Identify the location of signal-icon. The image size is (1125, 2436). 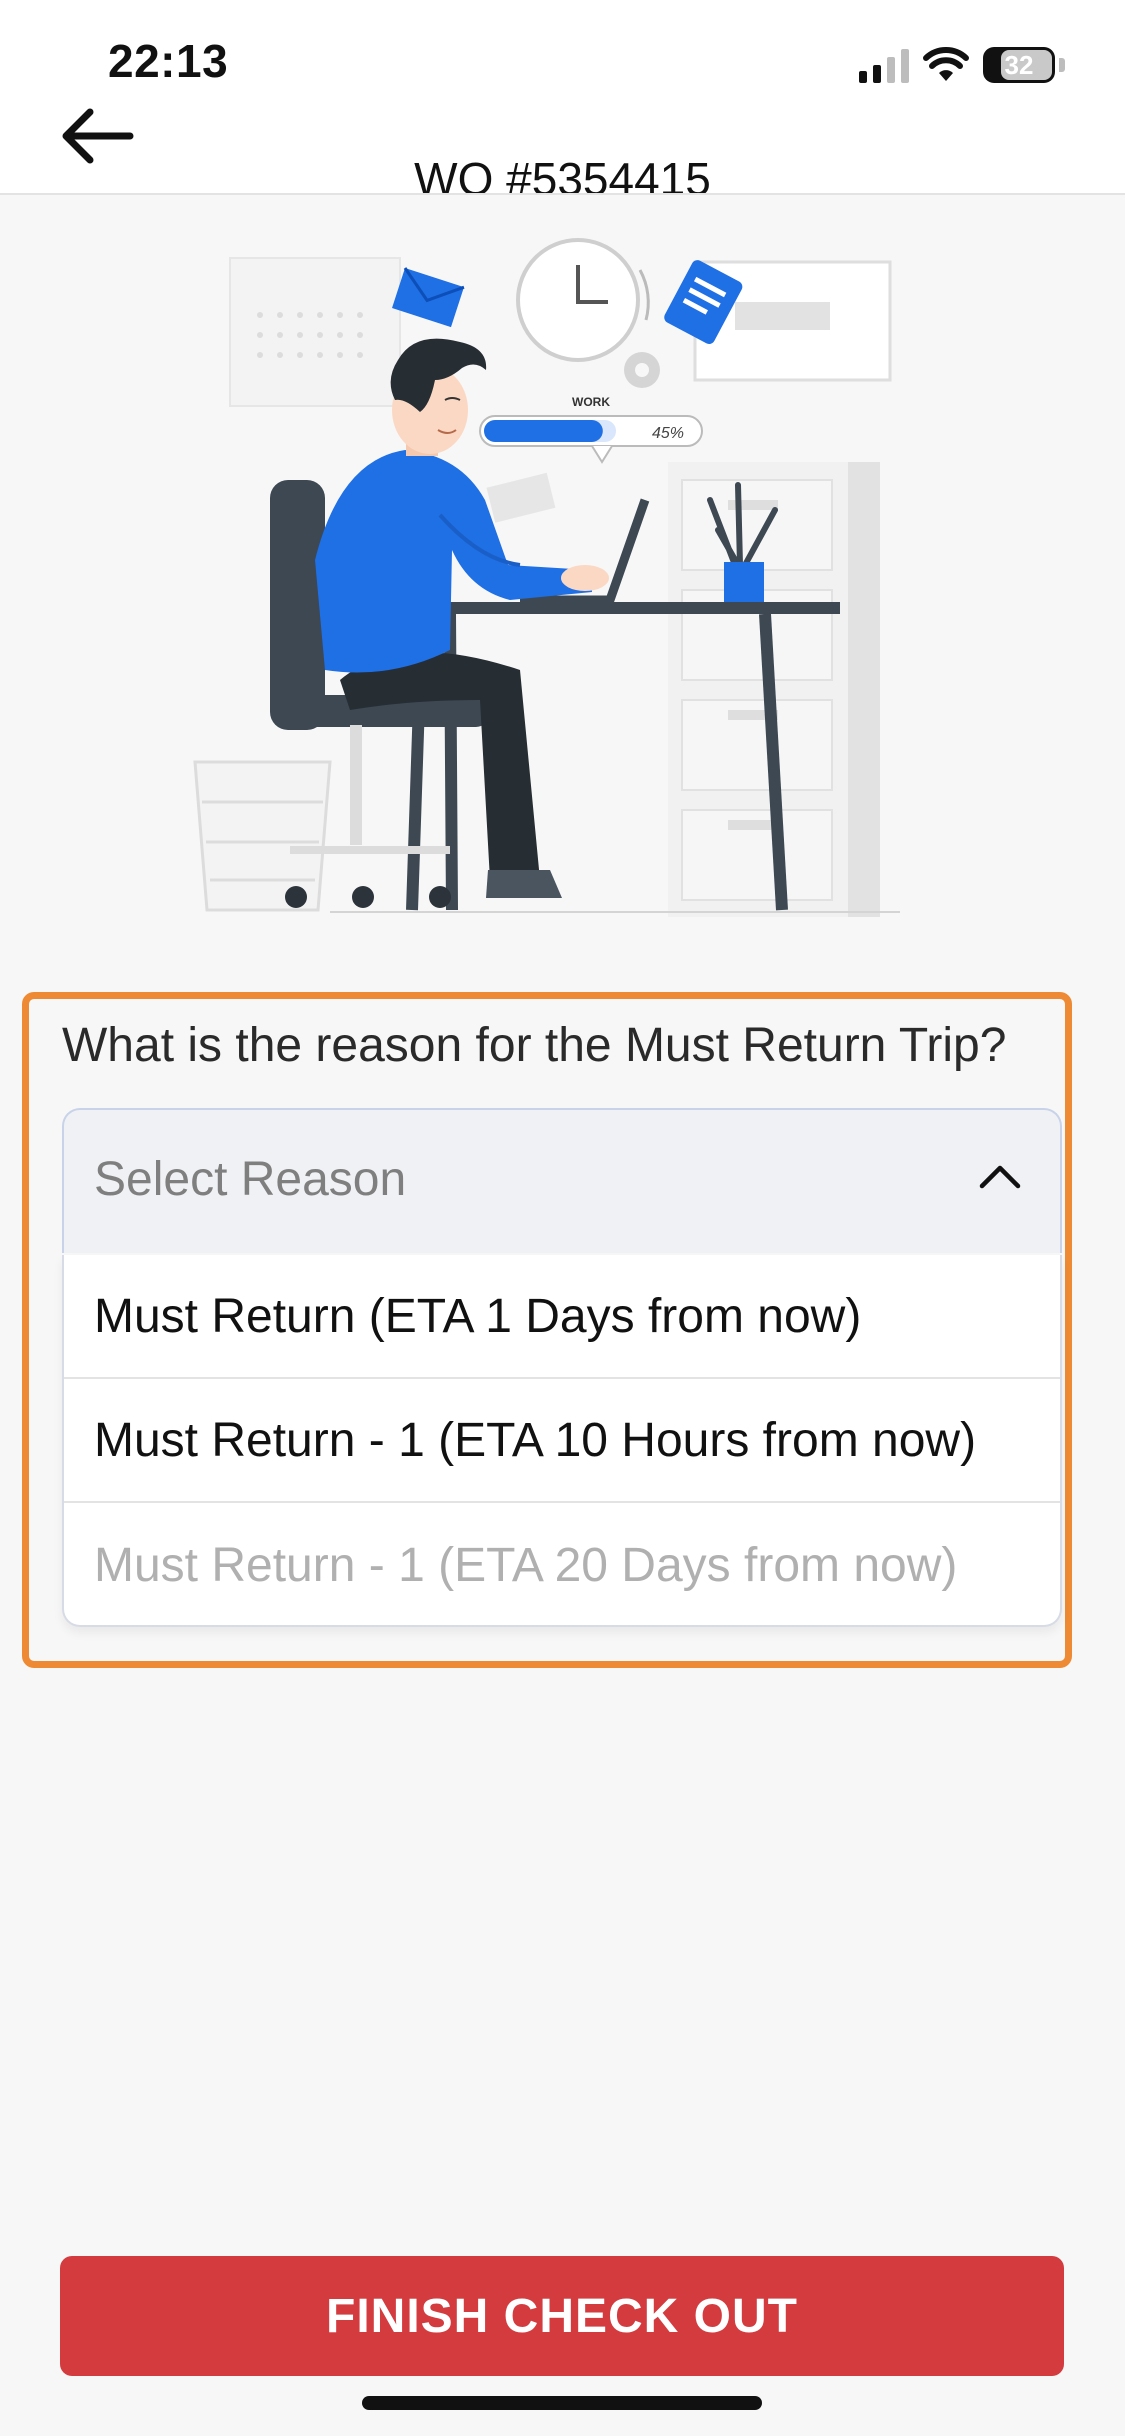
(884, 65).